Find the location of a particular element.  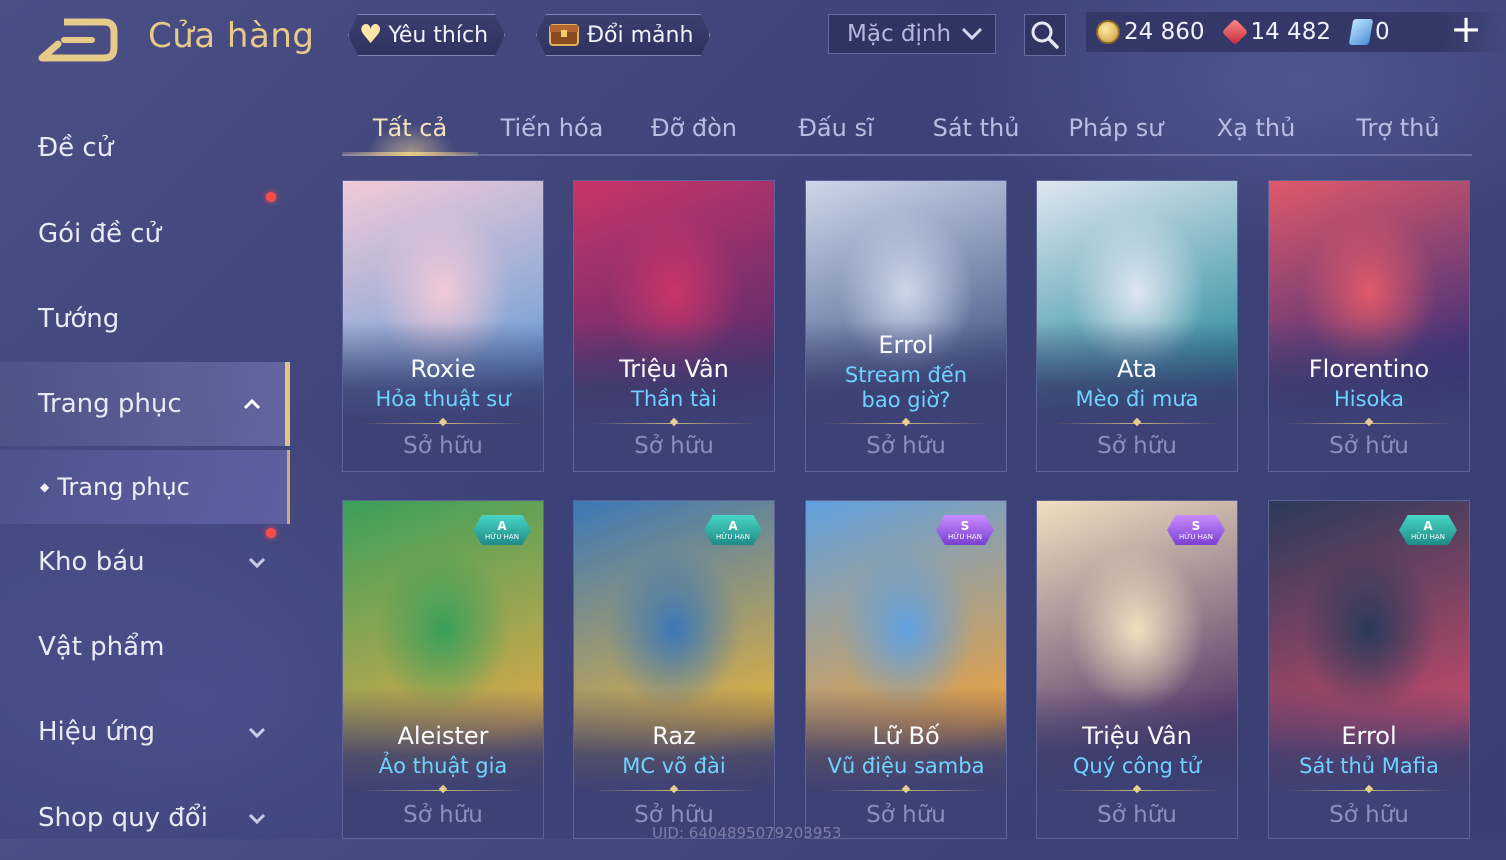

tab-evolution: Tiến hóa is located at coordinates (552, 128).